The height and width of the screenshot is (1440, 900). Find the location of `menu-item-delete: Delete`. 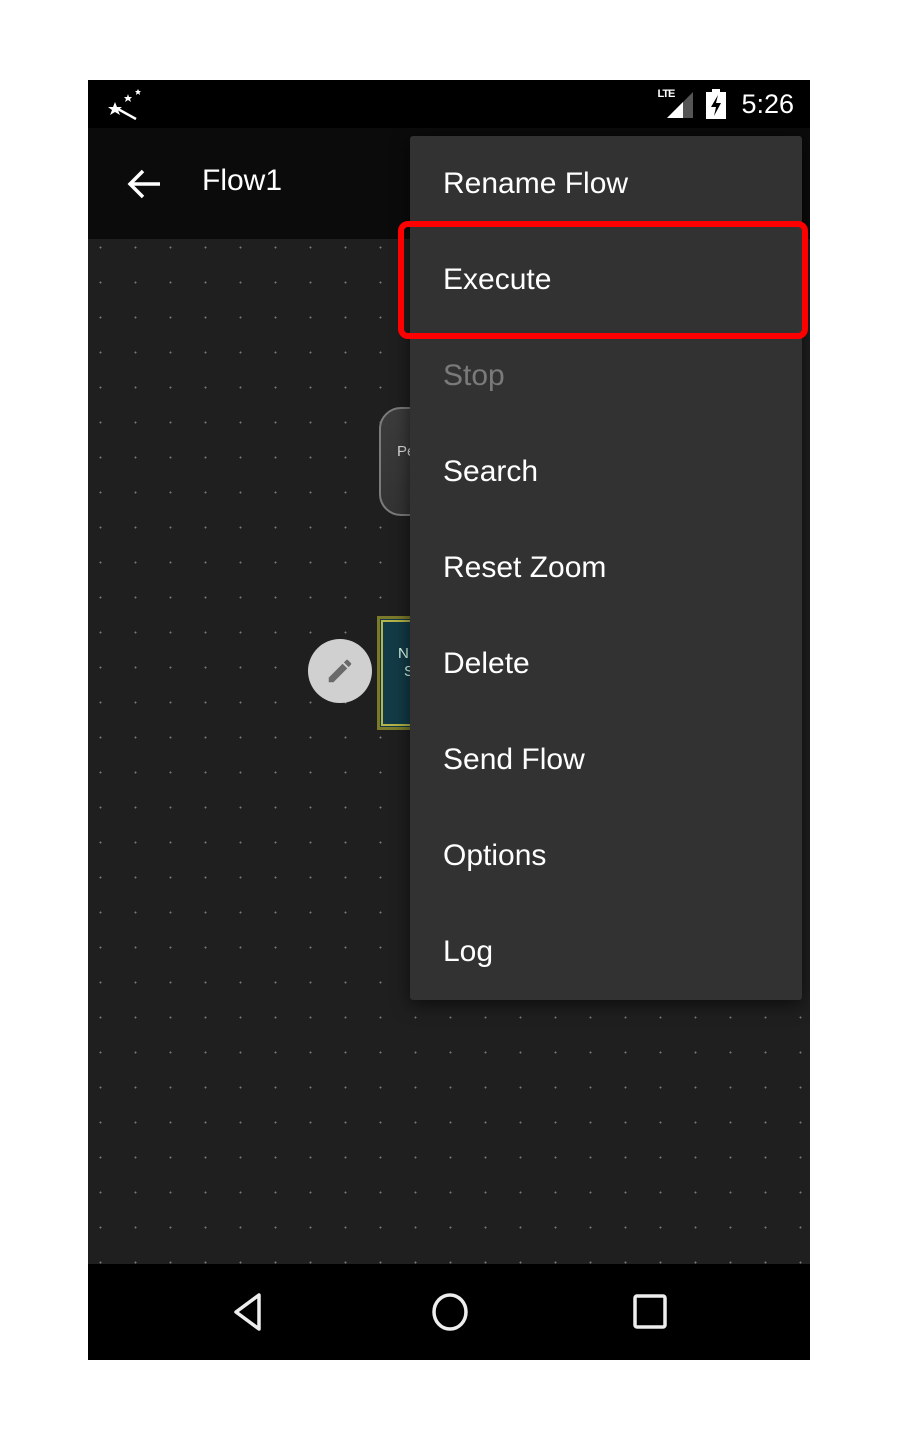

menu-item-delete: Delete is located at coordinates (606, 664).